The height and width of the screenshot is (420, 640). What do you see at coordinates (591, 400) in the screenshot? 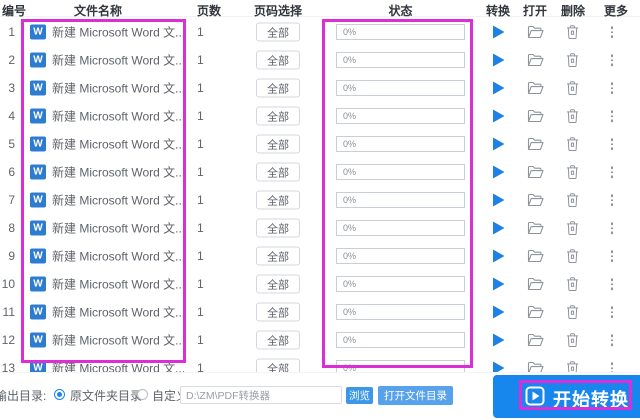
I see `start-convert-label: 开始转换` at bounding box center [591, 400].